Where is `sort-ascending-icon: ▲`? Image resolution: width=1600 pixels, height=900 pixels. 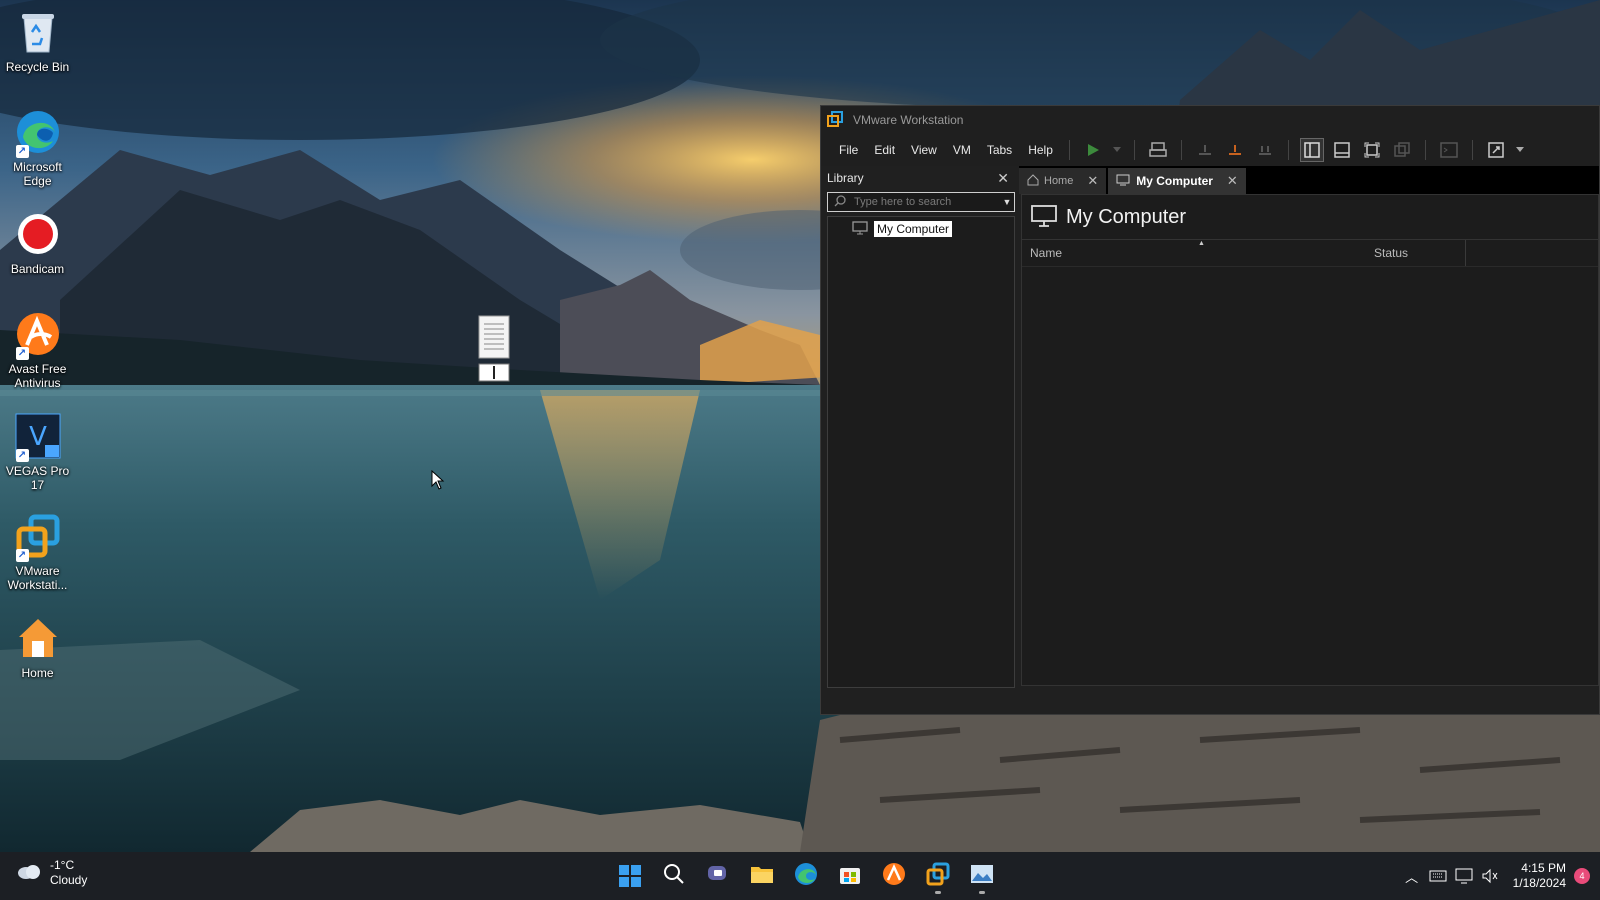 sort-ascending-icon: ▲ is located at coordinates (1201, 243).